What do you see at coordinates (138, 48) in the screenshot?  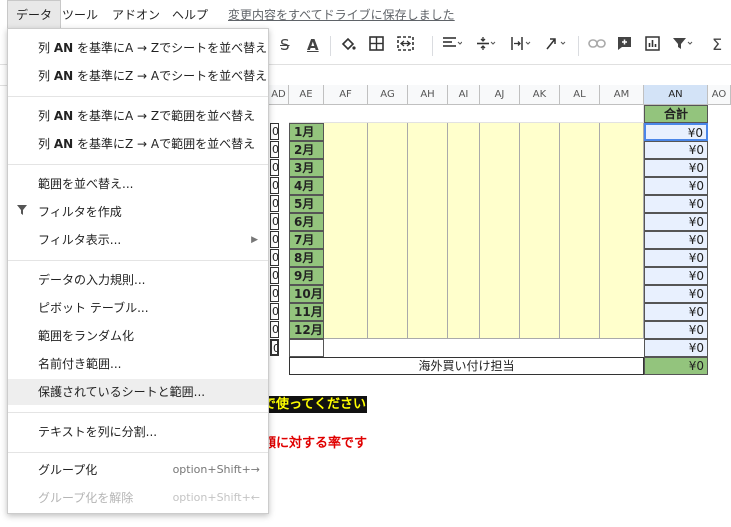 I see `sort-sheet-a-z: 列 AN を基準にA → Zでシートを並べ替え` at bounding box center [138, 48].